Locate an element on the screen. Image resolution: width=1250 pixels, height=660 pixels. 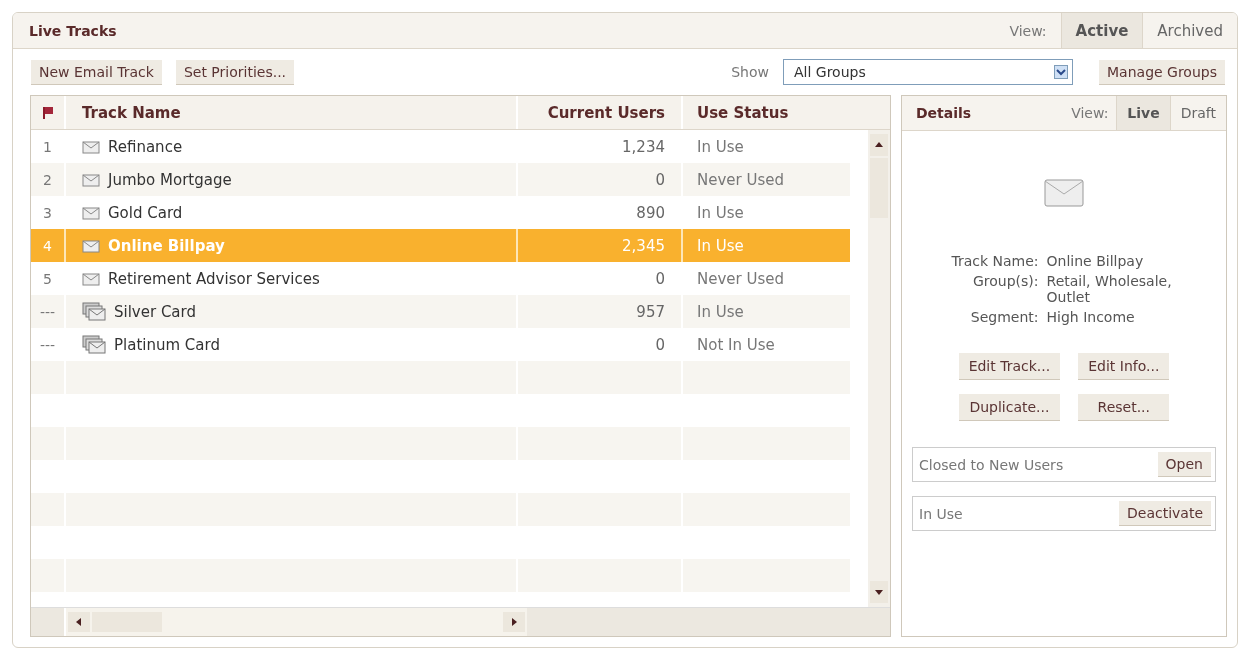
user-count: 2,345 is located at coordinates (643, 245).